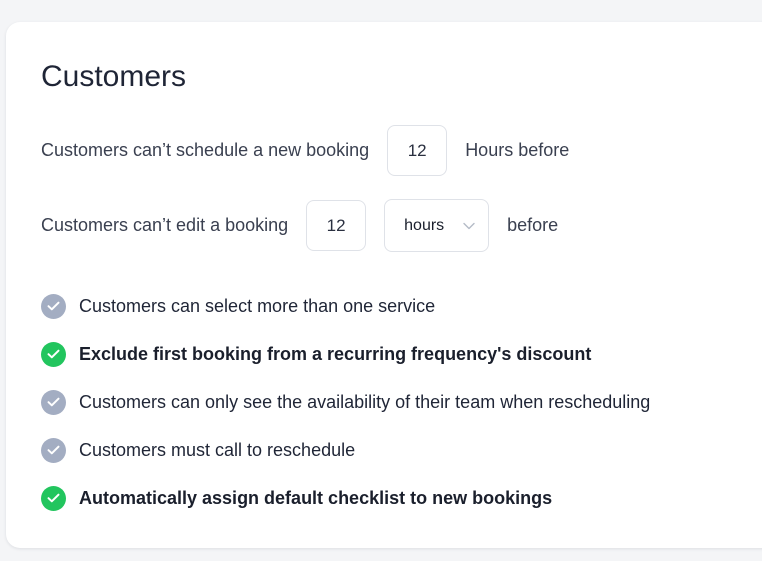 The width and height of the screenshot is (762, 561). Describe the element at coordinates (217, 449) in the screenshot. I see `option-label: Customers must call to reschedule` at that location.